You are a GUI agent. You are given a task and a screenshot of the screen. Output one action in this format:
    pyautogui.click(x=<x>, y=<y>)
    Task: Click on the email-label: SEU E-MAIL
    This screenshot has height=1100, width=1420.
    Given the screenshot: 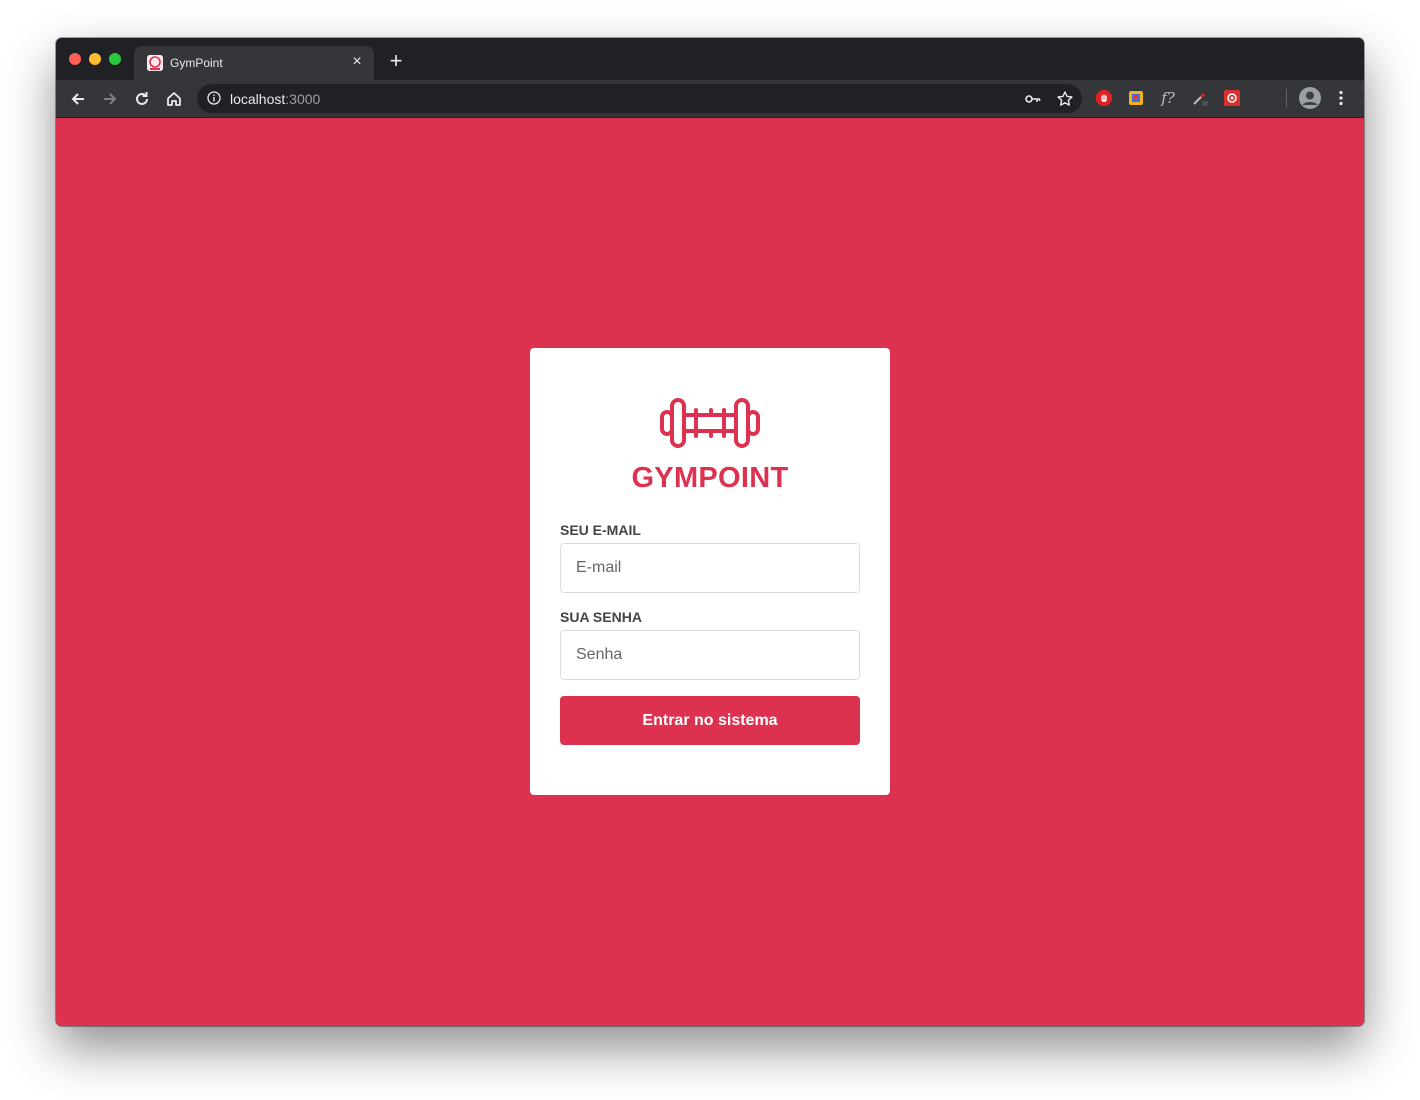 What is the action you would take?
    pyautogui.click(x=600, y=530)
    